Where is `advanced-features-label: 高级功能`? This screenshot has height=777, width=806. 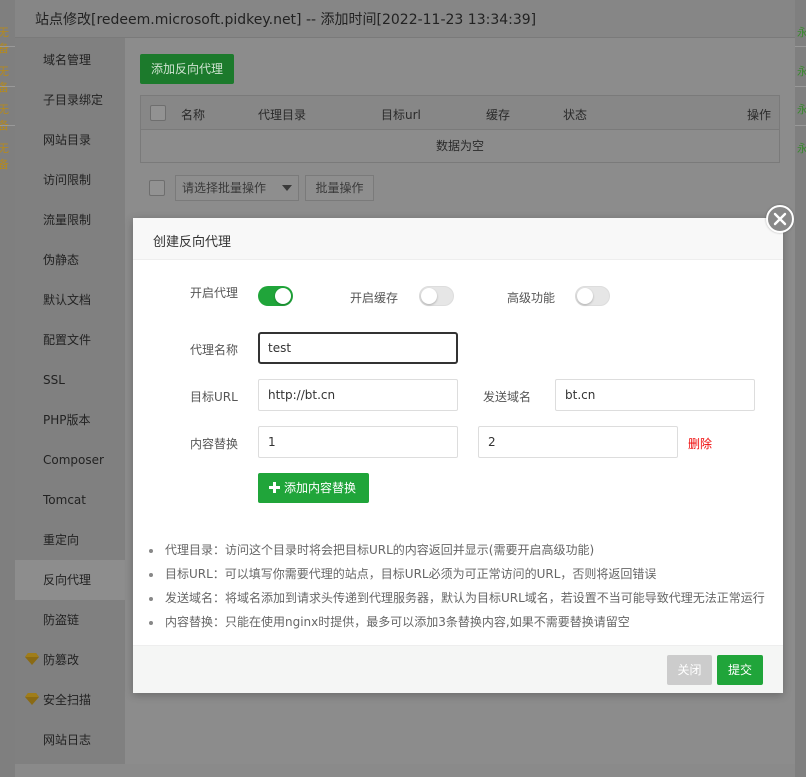 advanced-features-label: 高级功能 is located at coordinates (531, 298).